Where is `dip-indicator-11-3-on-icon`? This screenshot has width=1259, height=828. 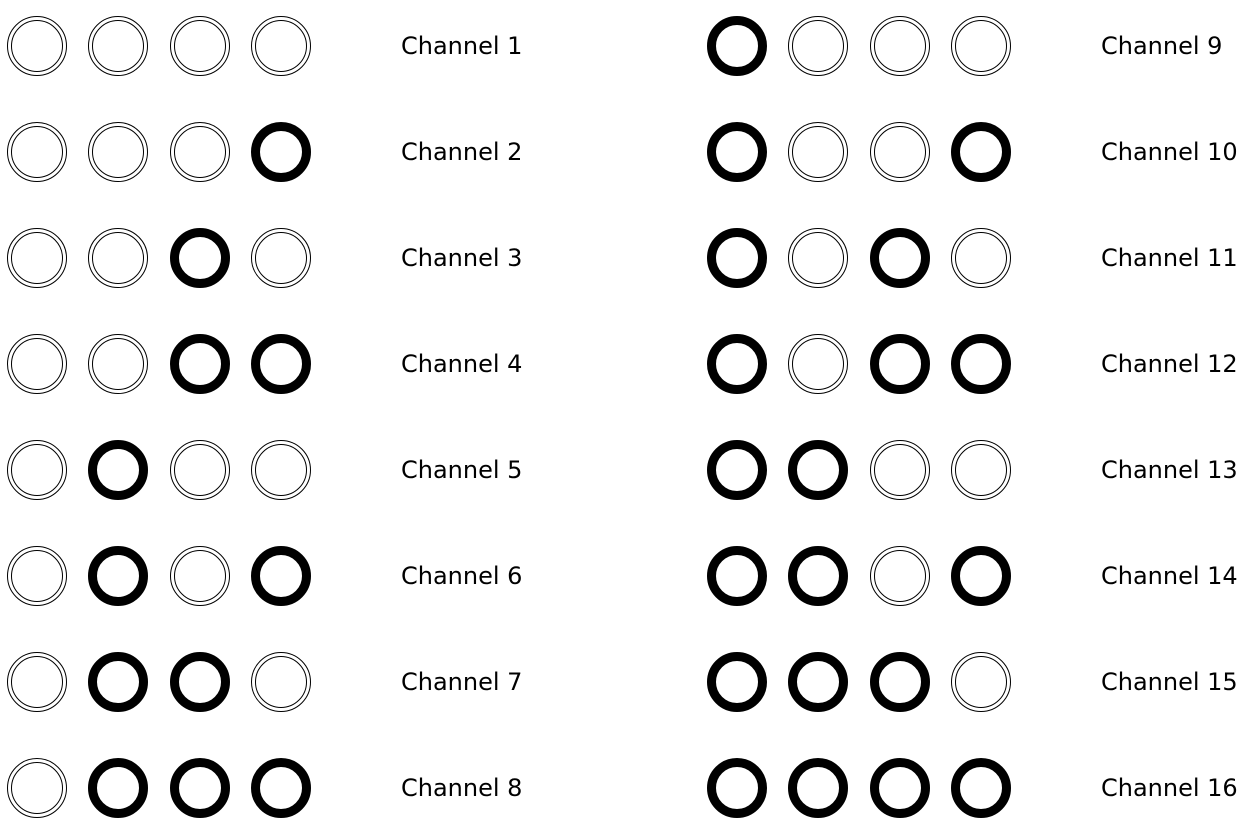
dip-indicator-11-3-on-icon is located at coordinates (900, 258).